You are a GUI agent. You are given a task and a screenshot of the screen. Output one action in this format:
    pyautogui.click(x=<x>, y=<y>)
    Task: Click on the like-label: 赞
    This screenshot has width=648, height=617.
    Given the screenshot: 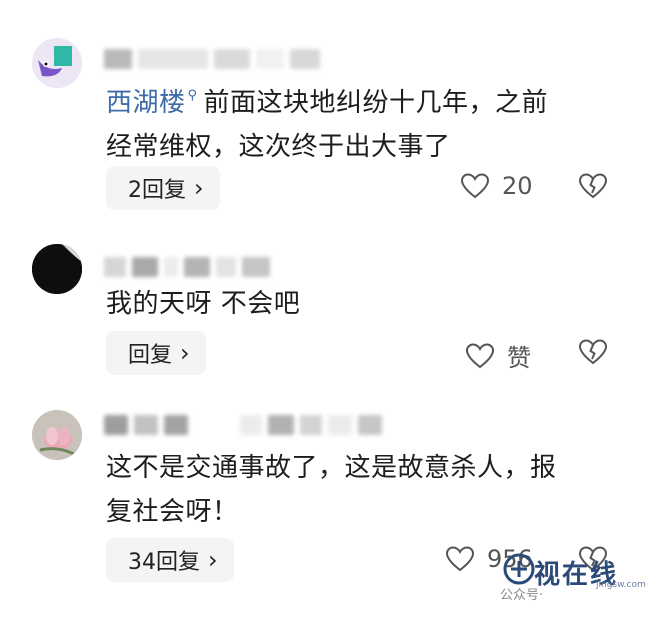 What is the action you would take?
    pyautogui.click(x=519, y=358)
    